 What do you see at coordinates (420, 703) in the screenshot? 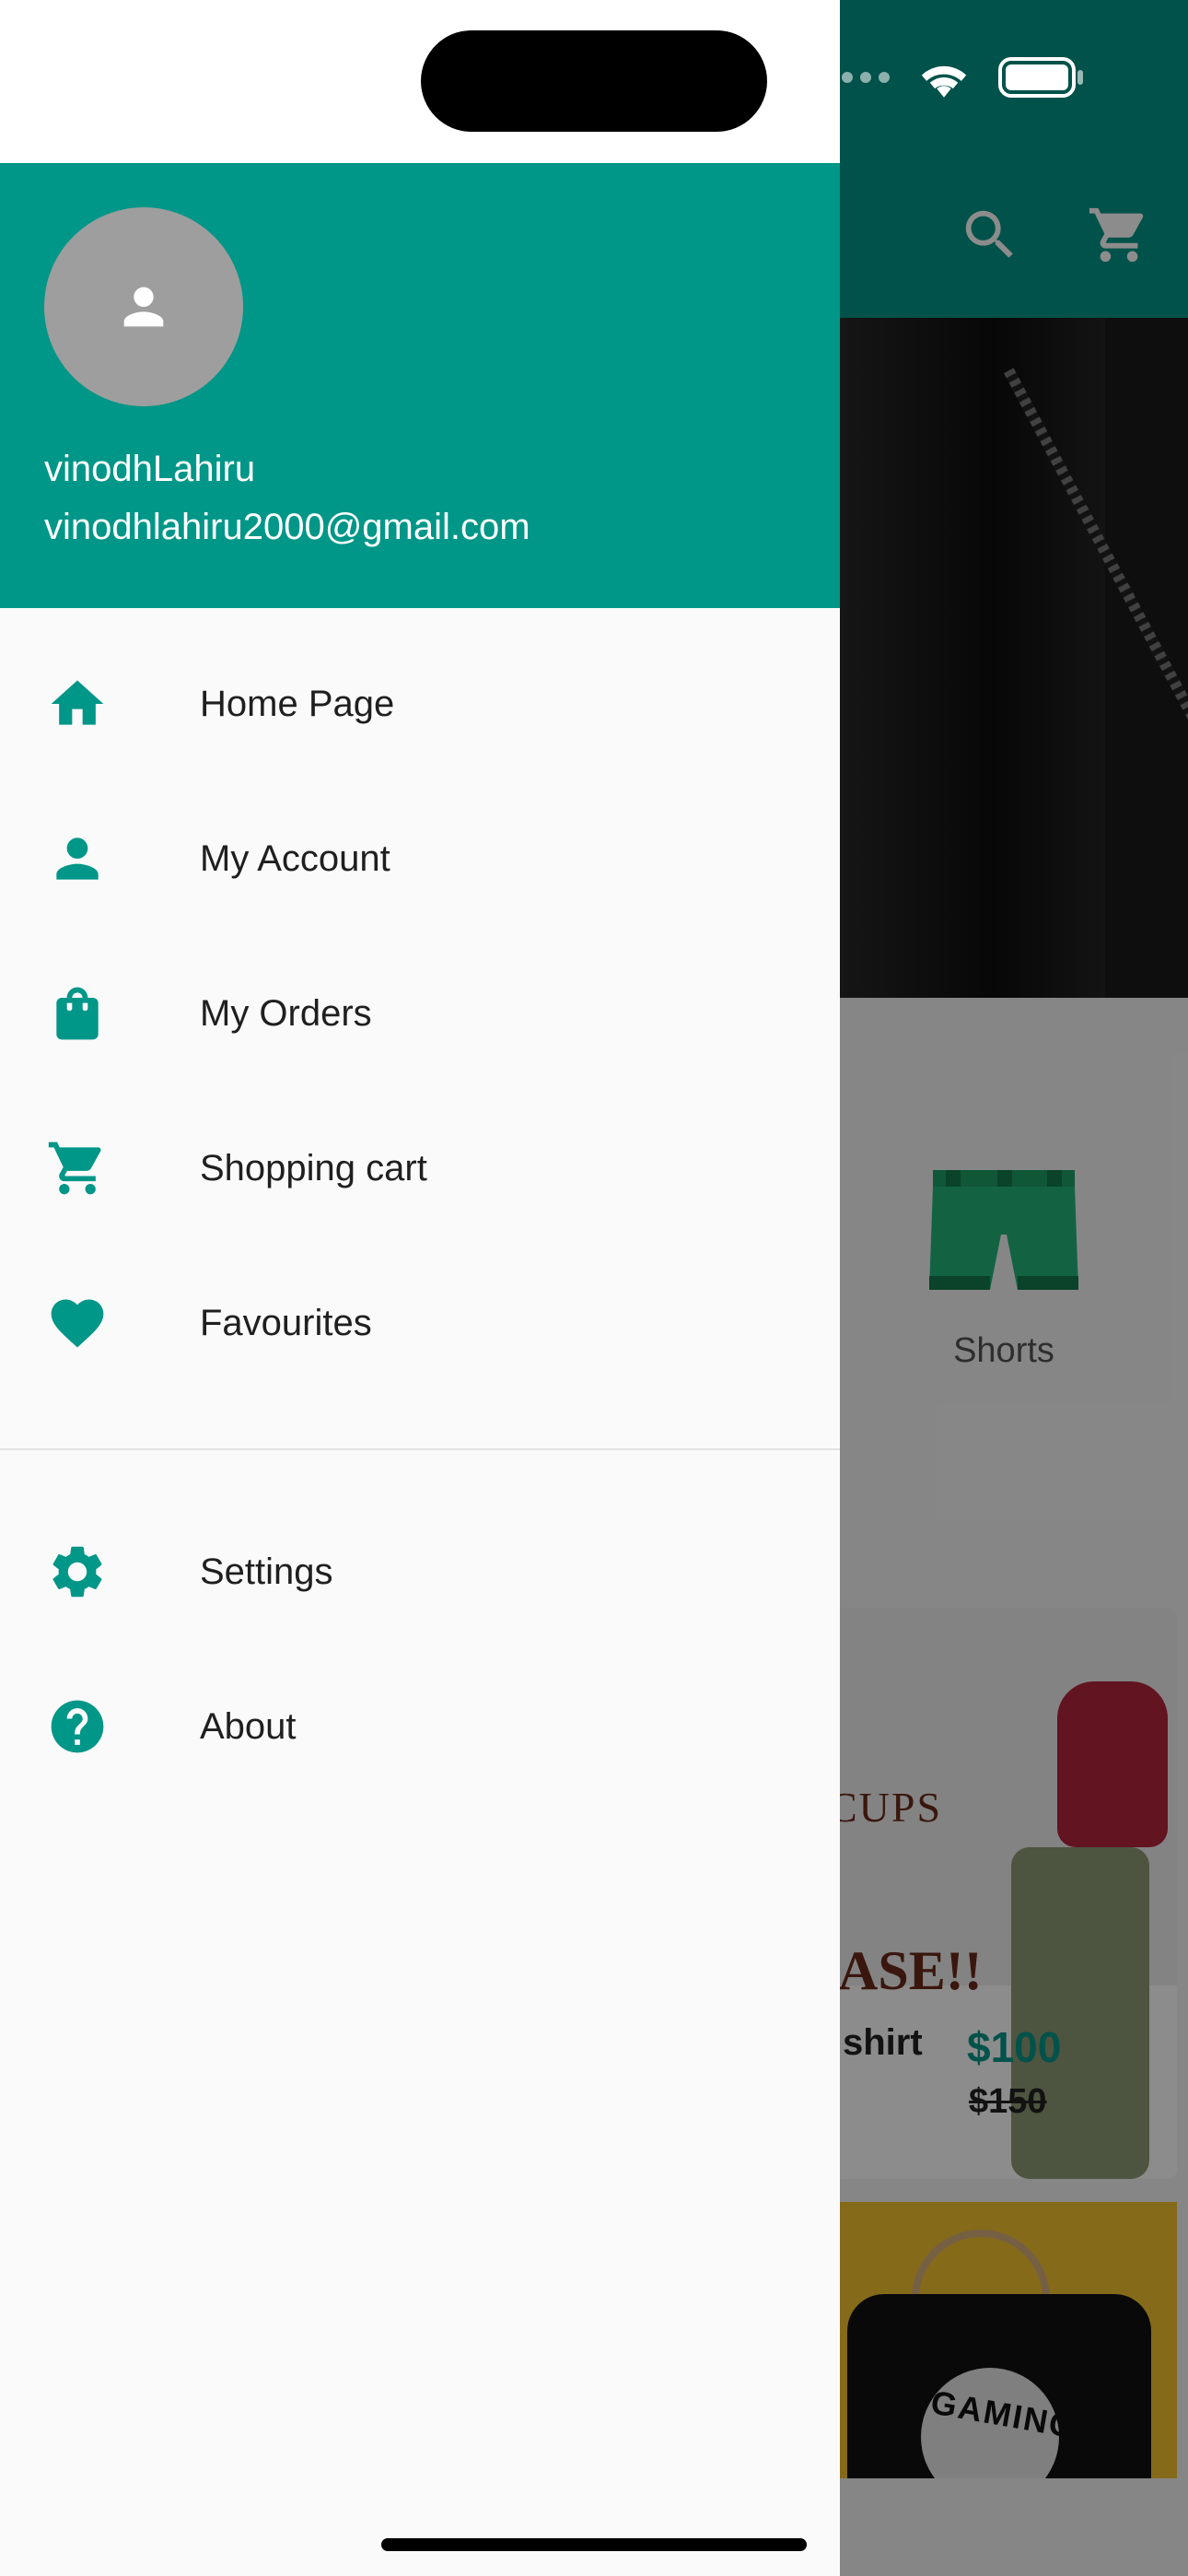
I see `menu-item-home-page: Home Page` at bounding box center [420, 703].